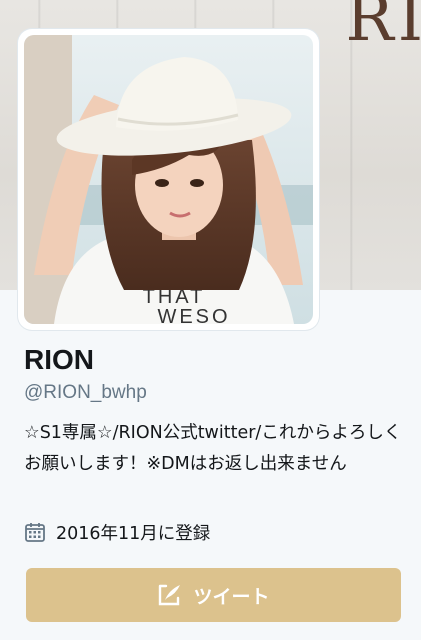  Describe the element at coordinates (383, 28) in the screenshot. I see `banner-lettering: RI` at that location.